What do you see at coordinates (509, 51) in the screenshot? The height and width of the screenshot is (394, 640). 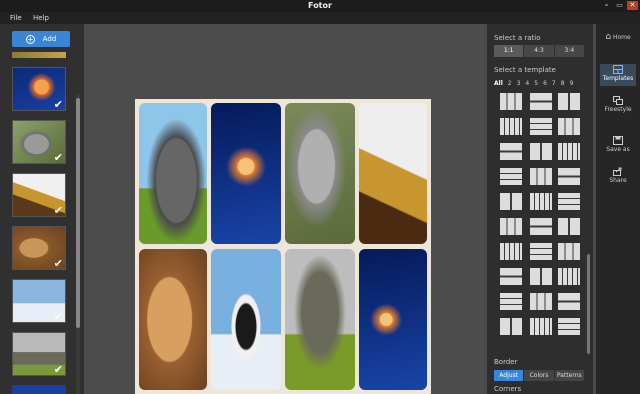 I see `ratio-1-1: 1:1` at bounding box center [509, 51].